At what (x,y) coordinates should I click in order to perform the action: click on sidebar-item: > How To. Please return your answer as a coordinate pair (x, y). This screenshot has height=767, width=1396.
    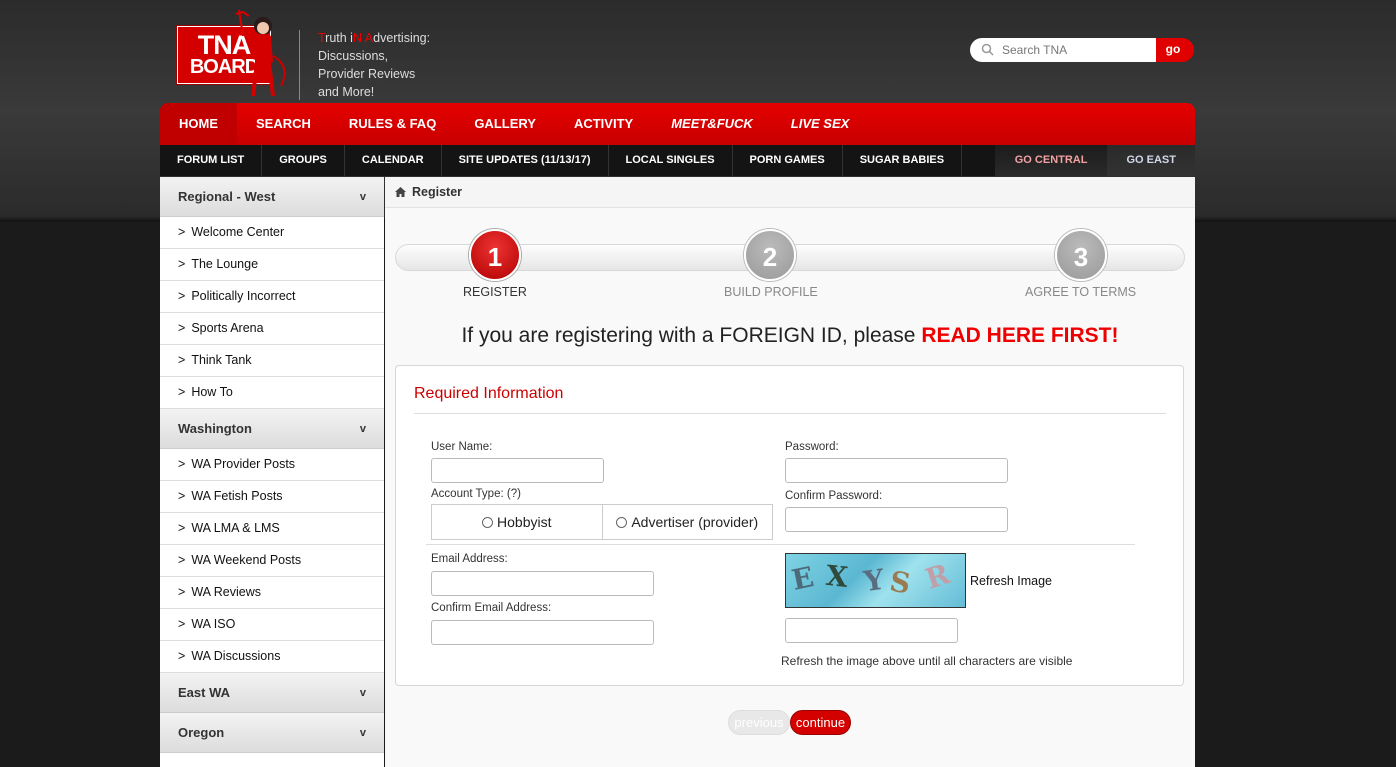
    Looking at the image, I should click on (272, 393).